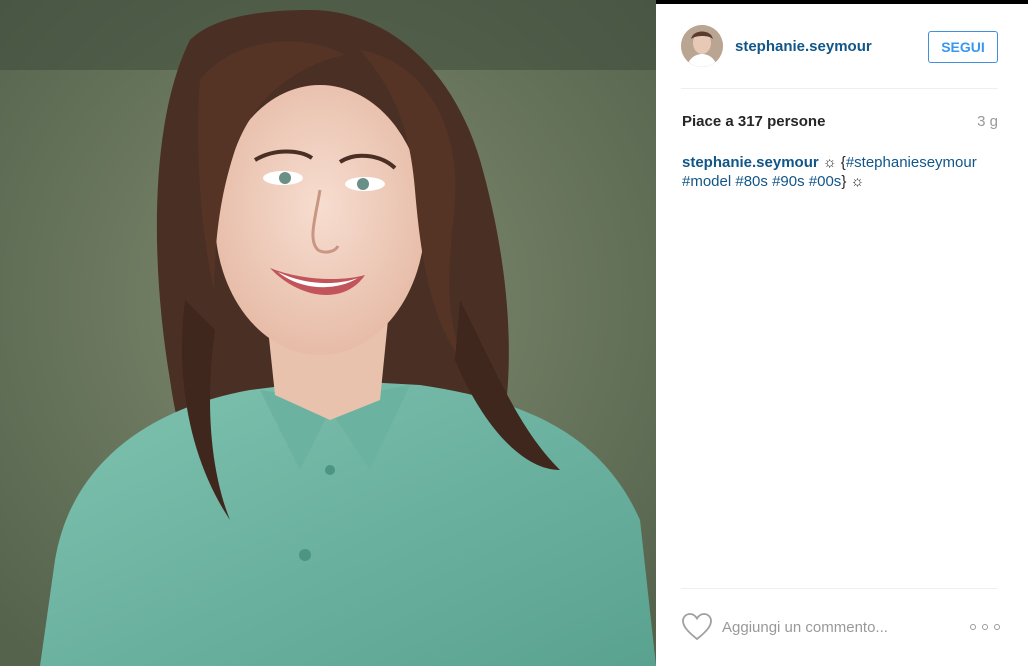  I want to click on likes-count: Piace a 317 persone, so click(753, 121).